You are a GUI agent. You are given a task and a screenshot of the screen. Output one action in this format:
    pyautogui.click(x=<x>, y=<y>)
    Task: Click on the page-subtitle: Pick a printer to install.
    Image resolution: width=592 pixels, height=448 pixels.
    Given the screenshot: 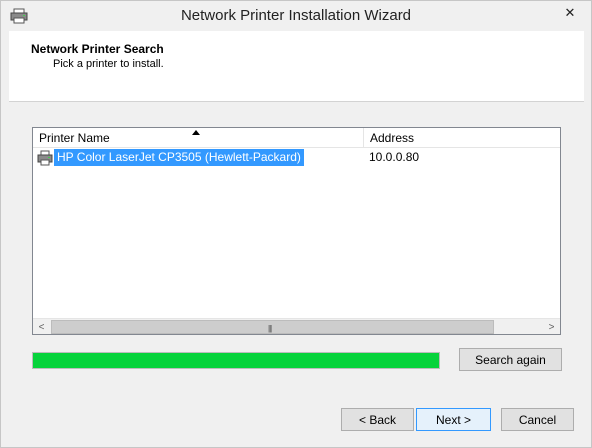 What is the action you would take?
    pyautogui.click(x=108, y=64)
    